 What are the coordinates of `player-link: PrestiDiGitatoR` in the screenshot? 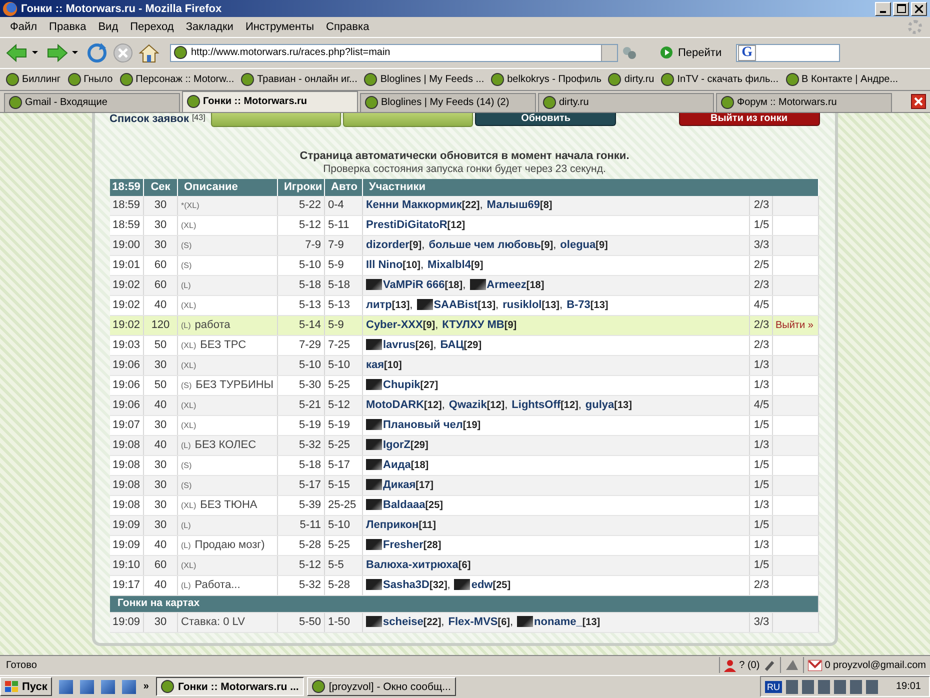 It's located at (407, 224).